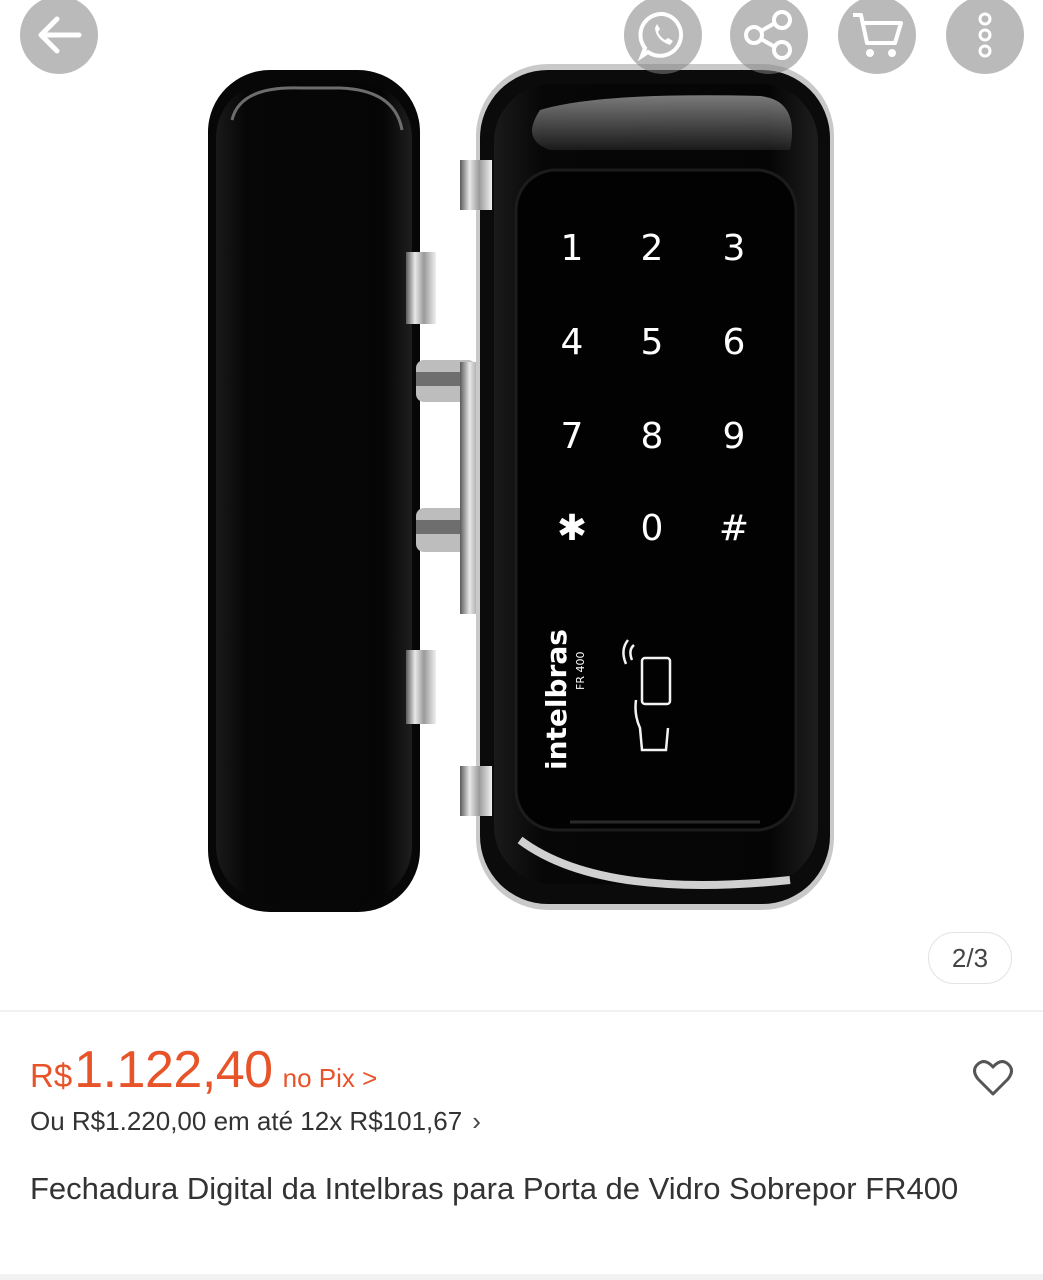 Image resolution: width=1043 pixels, height=1280 pixels. What do you see at coordinates (652, 342) in the screenshot?
I see `keypad-key: 5` at bounding box center [652, 342].